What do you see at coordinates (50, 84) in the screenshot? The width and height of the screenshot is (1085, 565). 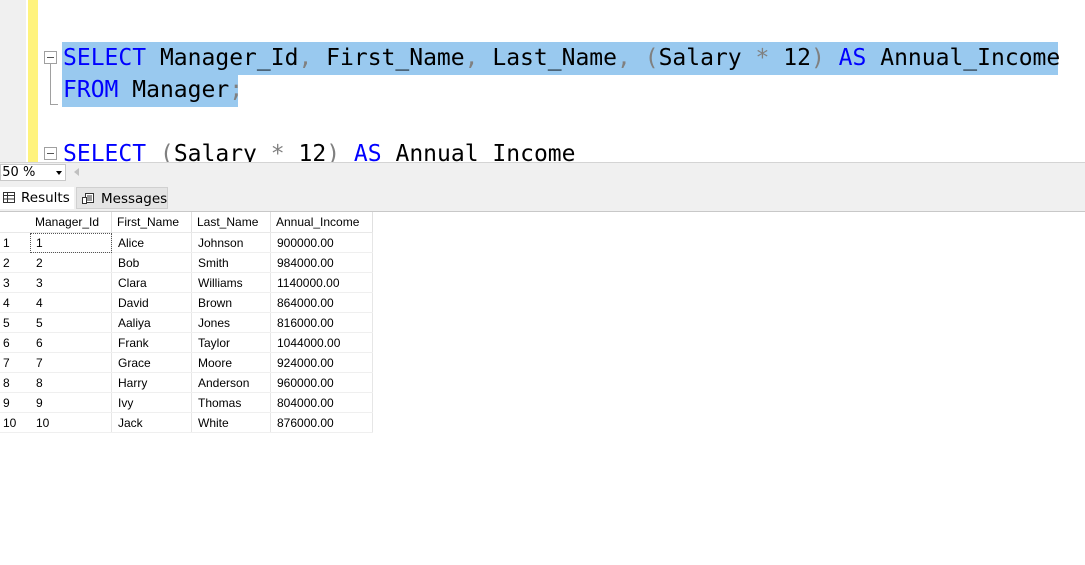 I see `fold-guide-line` at bounding box center [50, 84].